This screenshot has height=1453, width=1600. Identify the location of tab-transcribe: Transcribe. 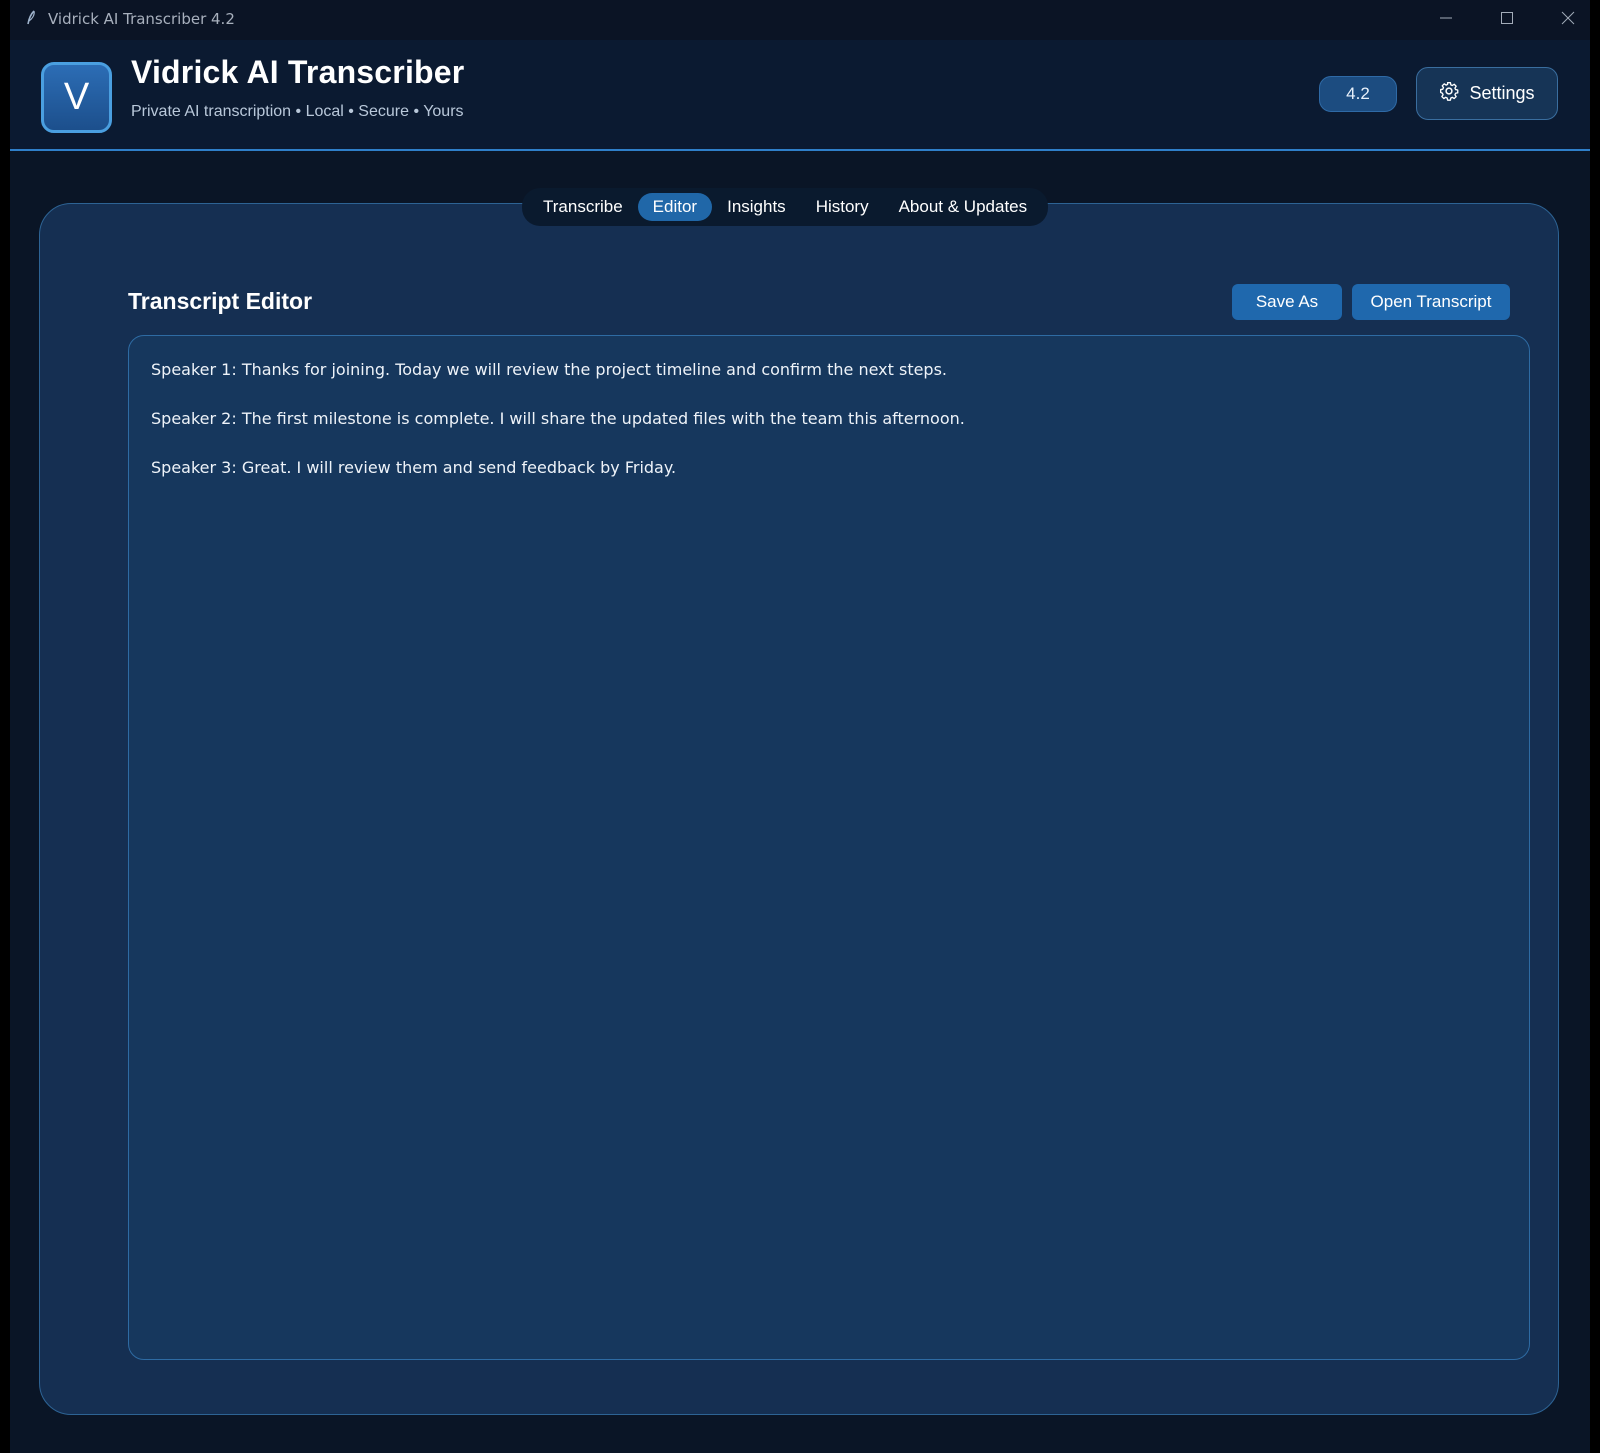
(583, 207).